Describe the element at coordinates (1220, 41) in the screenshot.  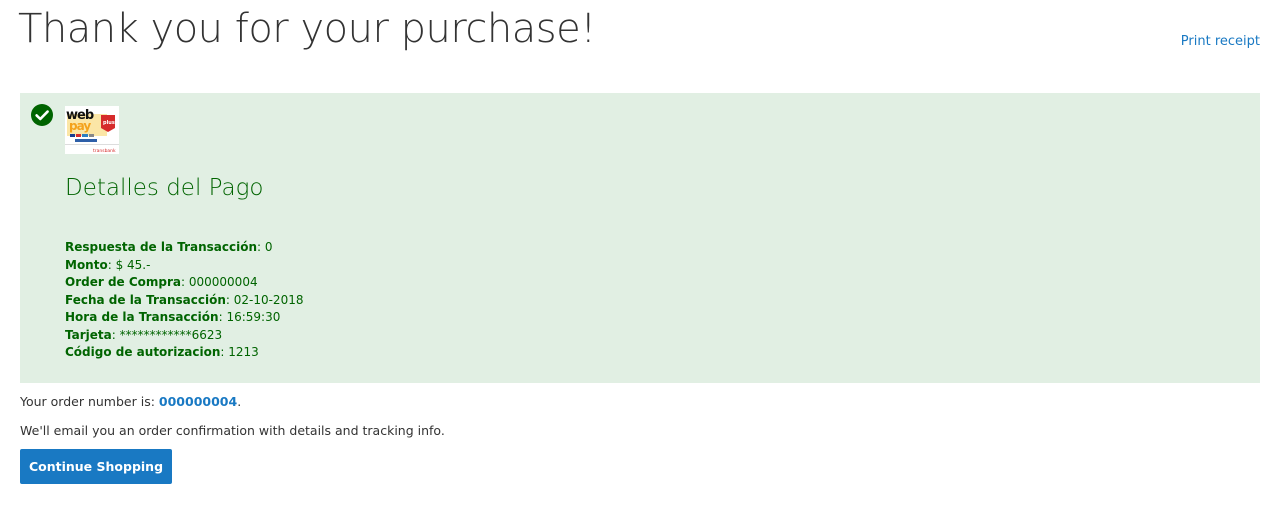
I see `print-receipt-link: Print receipt` at that location.